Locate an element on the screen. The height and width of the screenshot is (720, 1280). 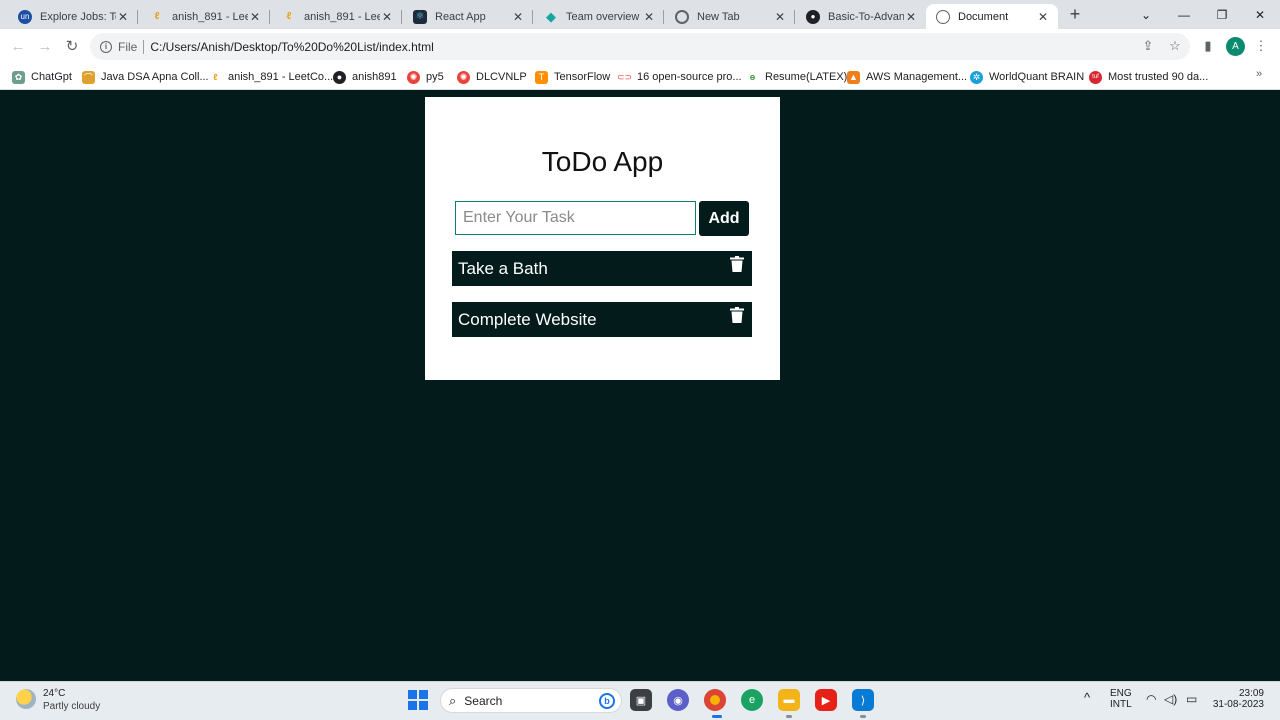
teams-chat-icon: ◉ is located at coordinates (678, 700).